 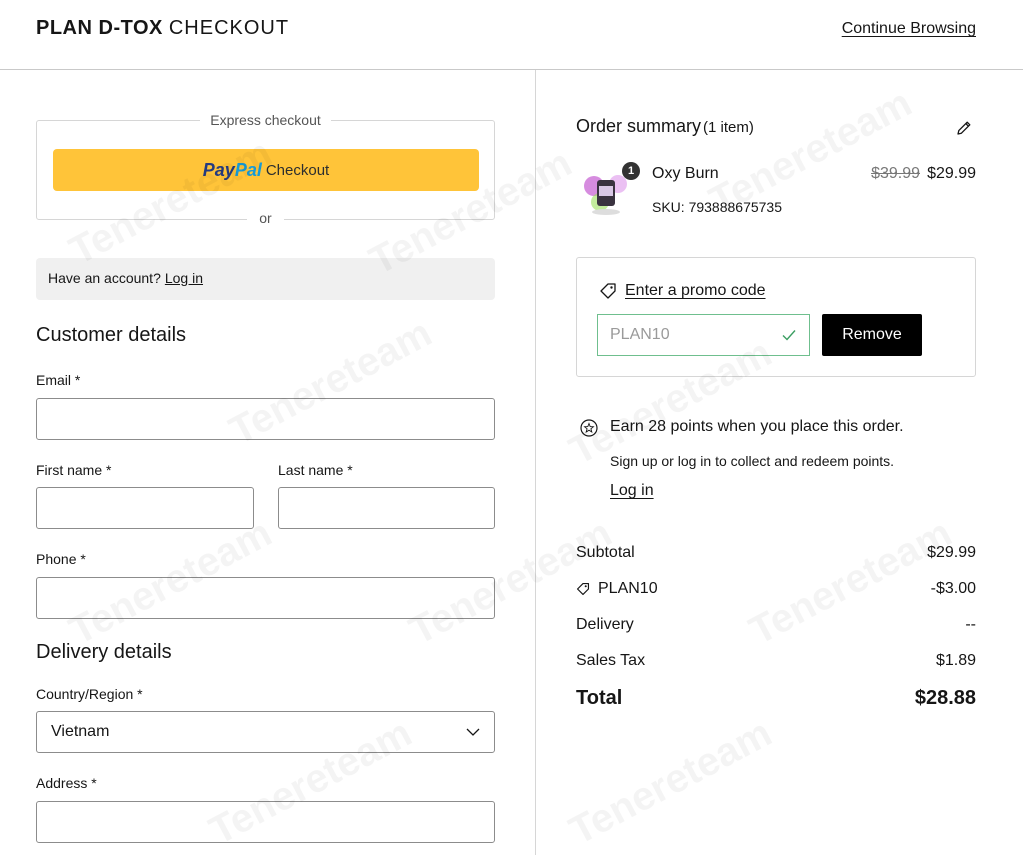 I want to click on checkmark-icon, so click(x=789, y=335).